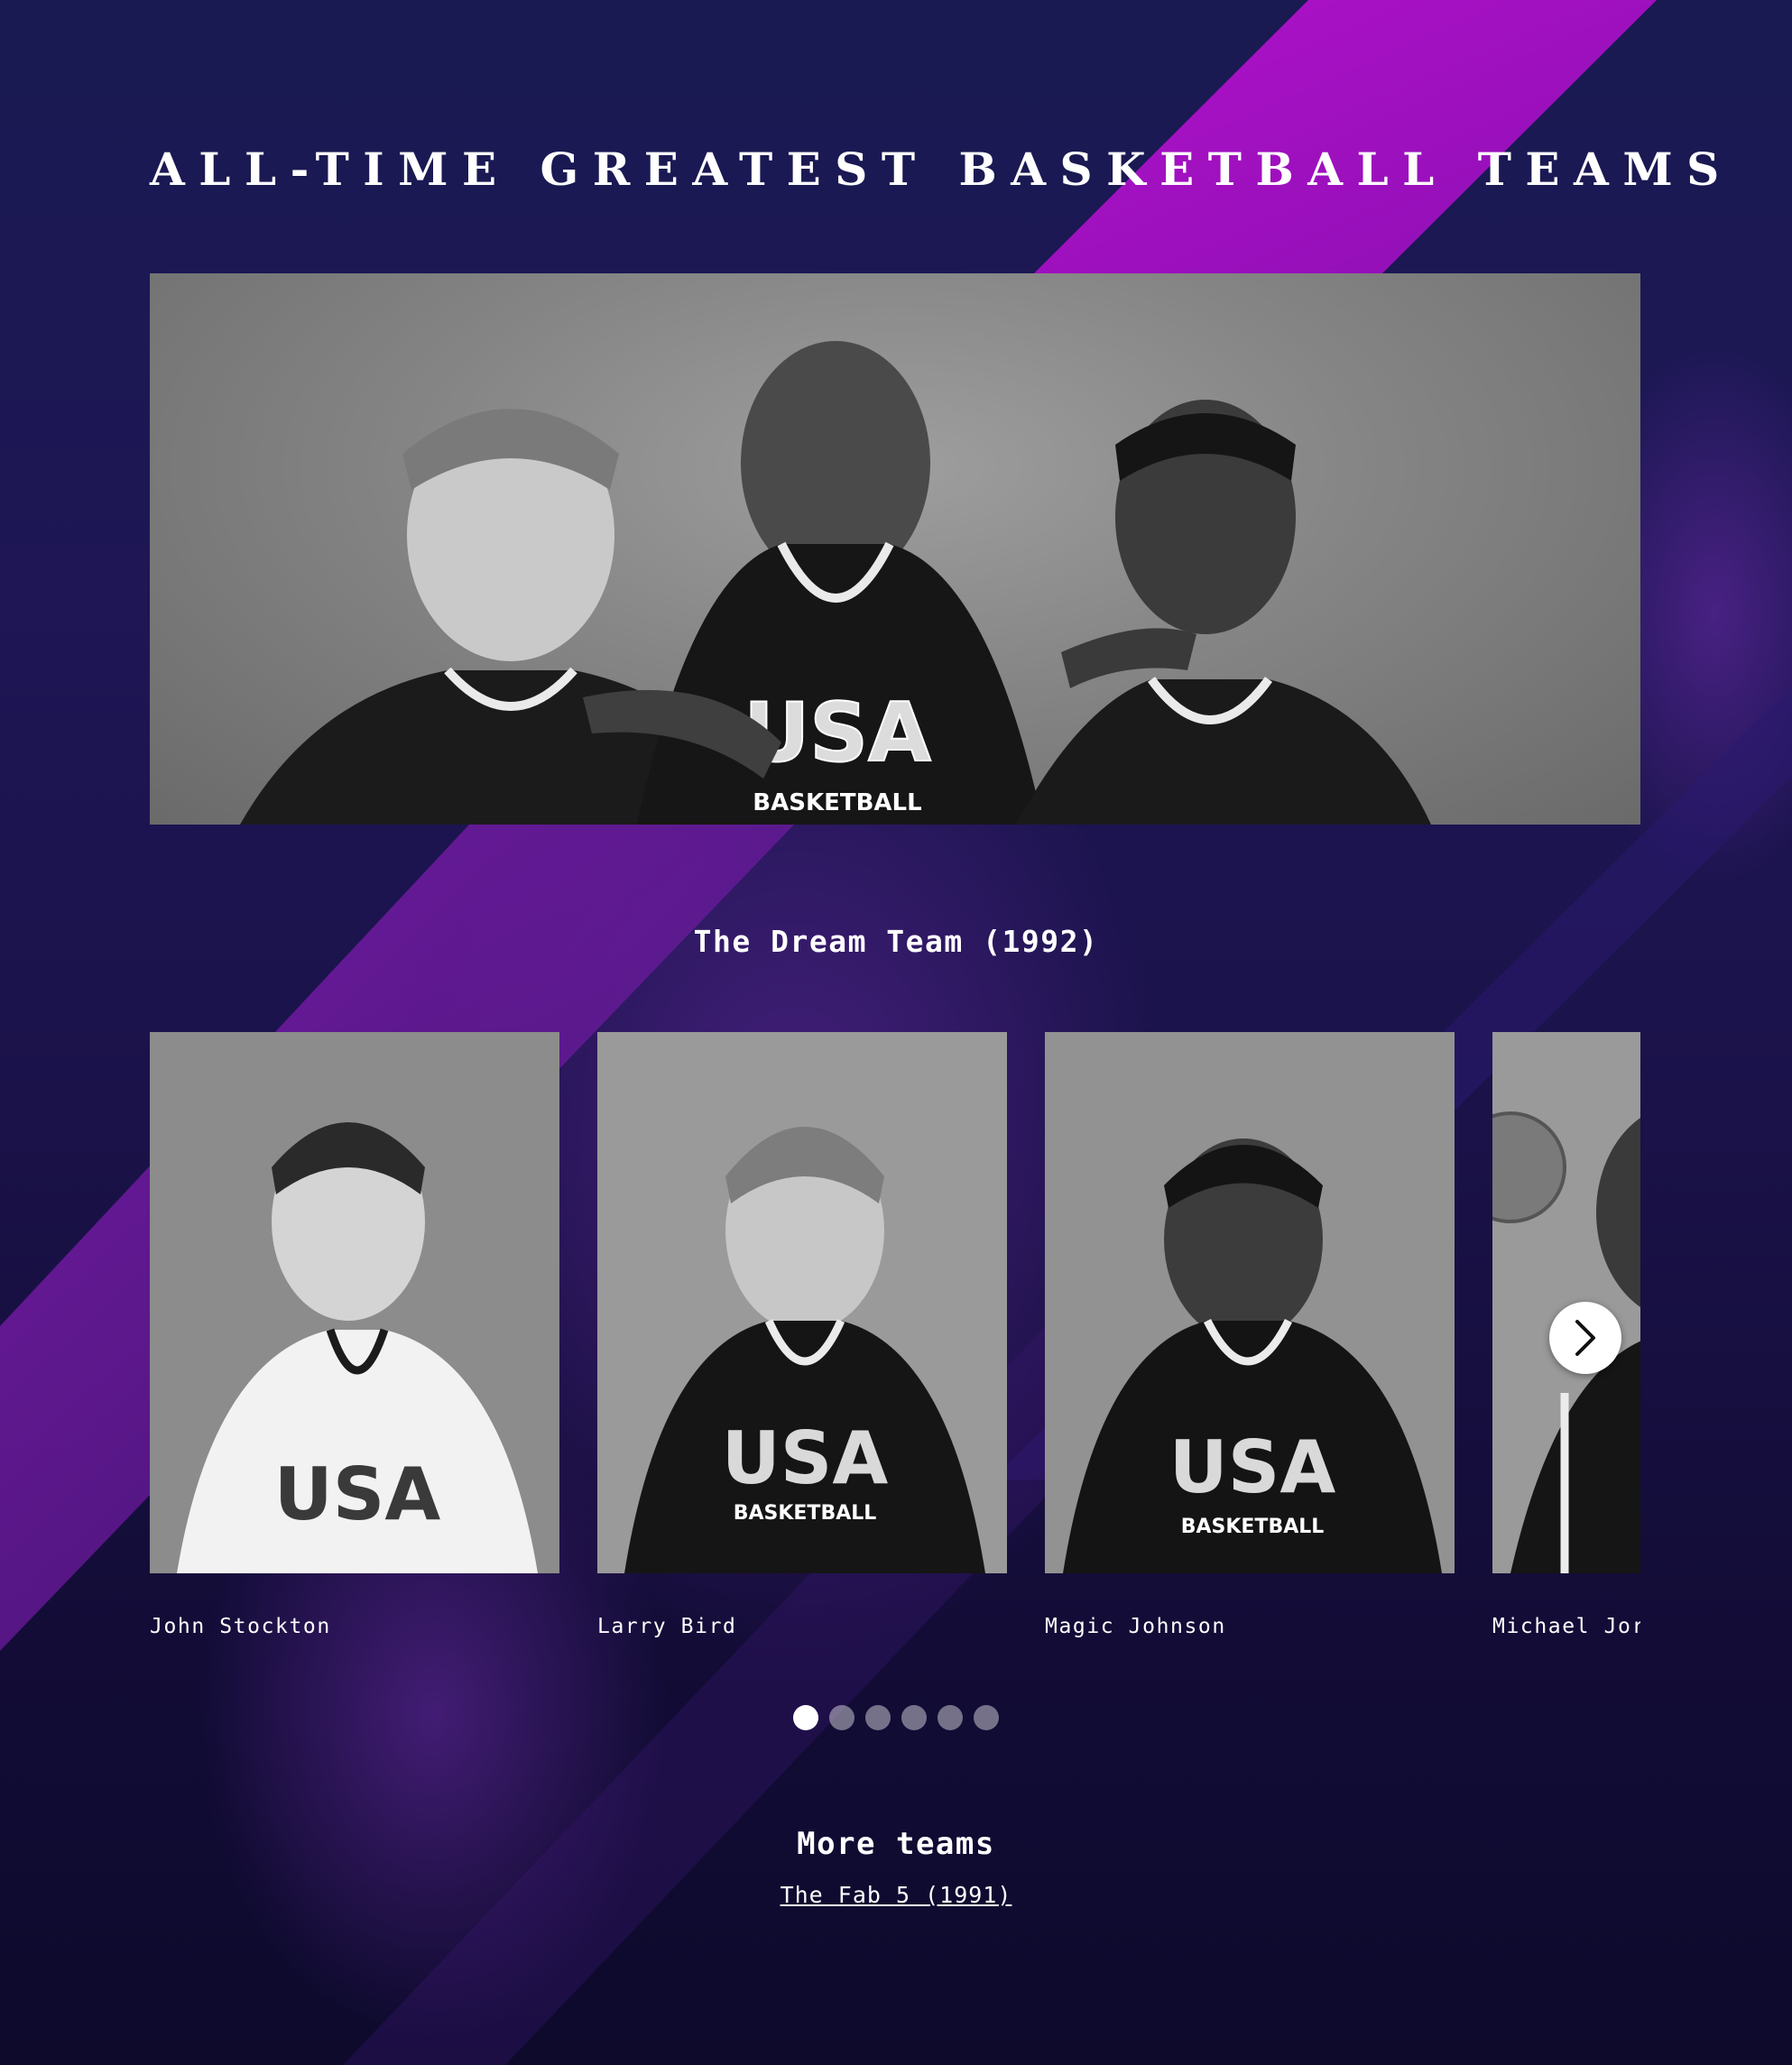 The height and width of the screenshot is (2065, 1792). Describe the element at coordinates (240, 1626) in the screenshot. I see `player-name: John Stockton` at that location.